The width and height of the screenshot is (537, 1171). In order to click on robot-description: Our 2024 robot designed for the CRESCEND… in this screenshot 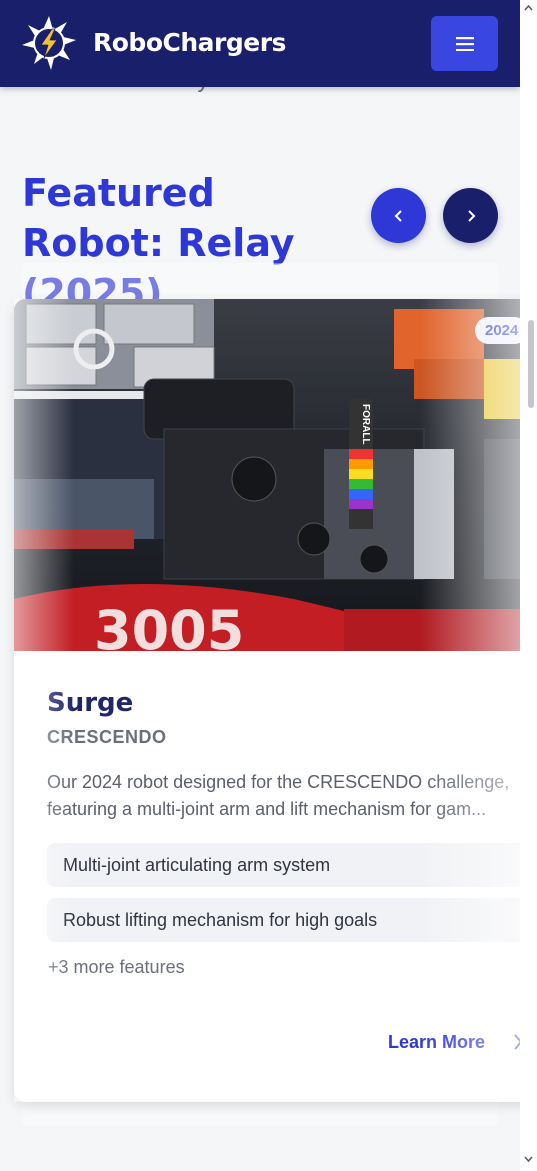, I will do `click(283, 796)`.